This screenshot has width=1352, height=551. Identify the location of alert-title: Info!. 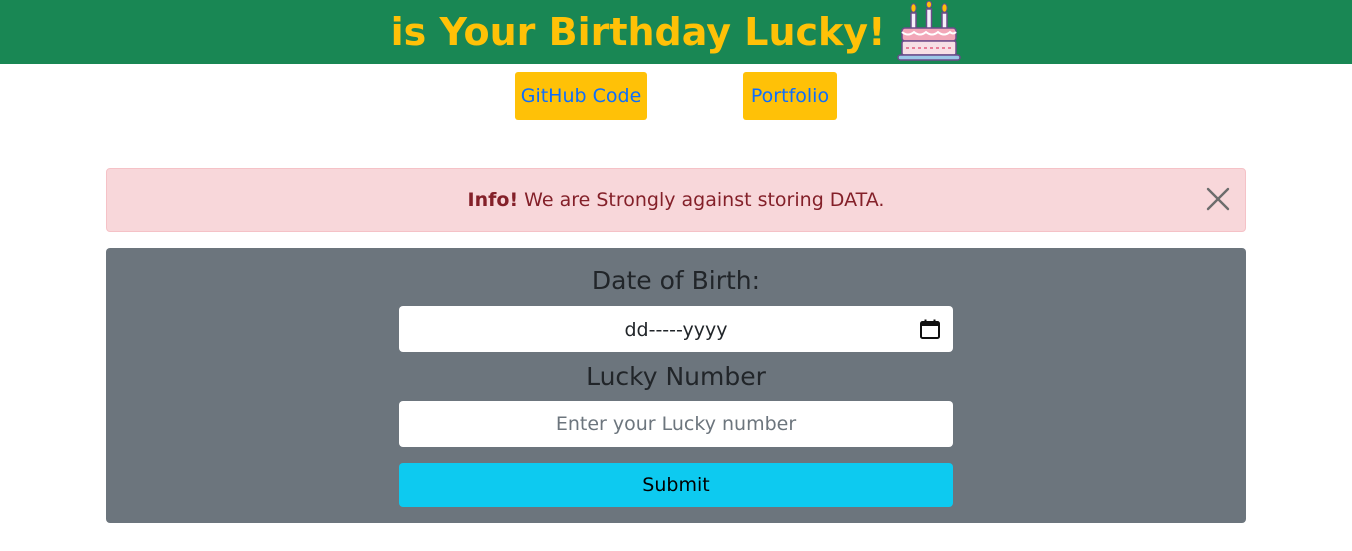
(493, 200).